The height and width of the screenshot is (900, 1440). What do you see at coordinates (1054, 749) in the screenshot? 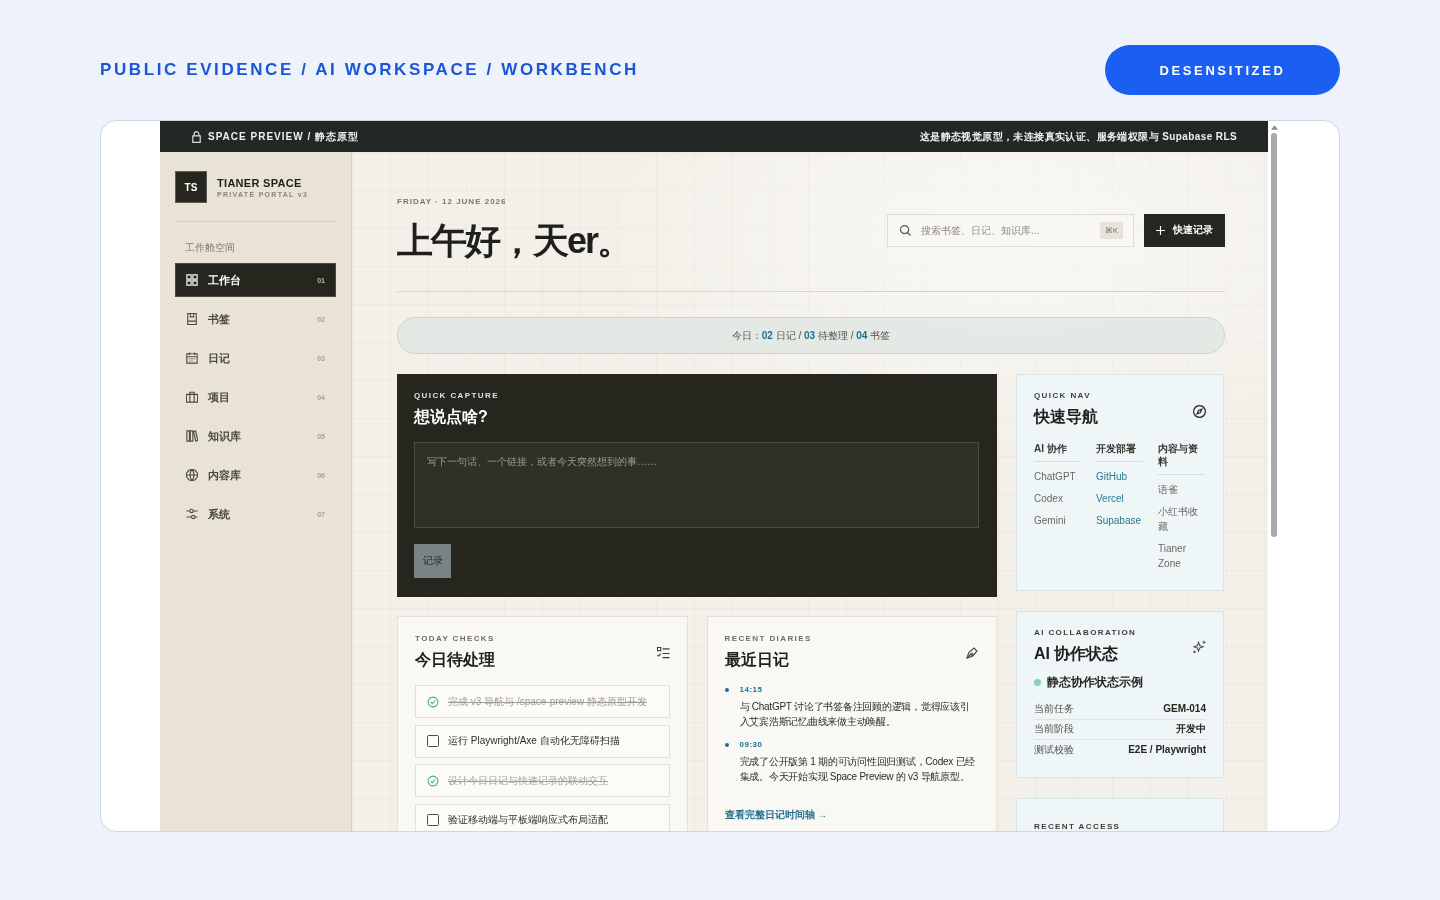
I see `field-label: 测试校验` at bounding box center [1054, 749].